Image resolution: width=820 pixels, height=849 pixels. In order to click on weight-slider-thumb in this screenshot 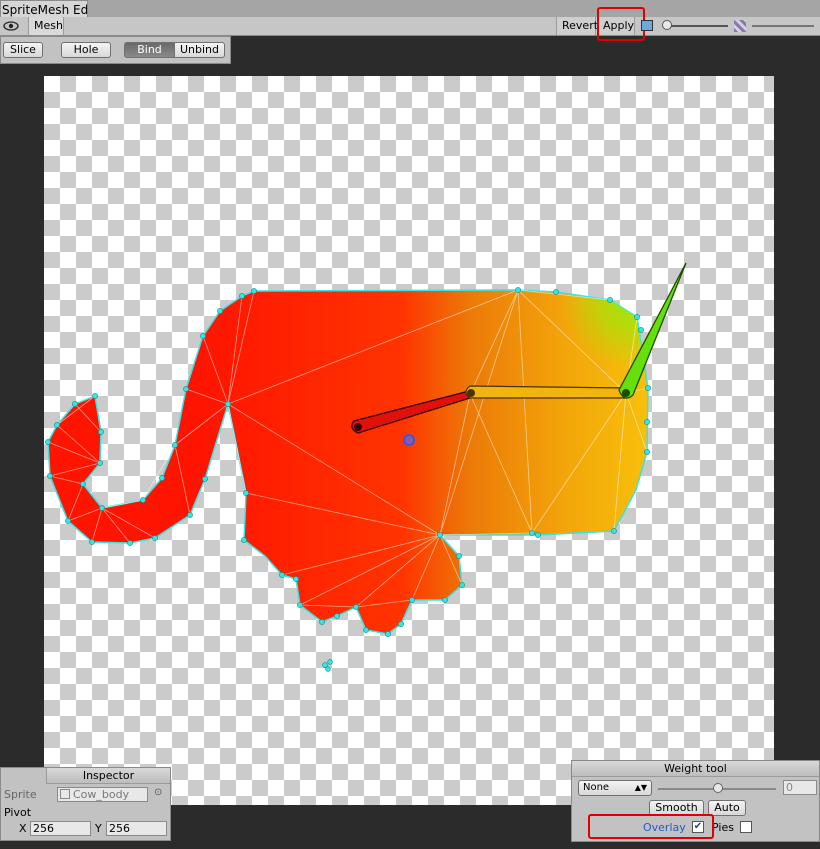, I will do `click(718, 788)`.